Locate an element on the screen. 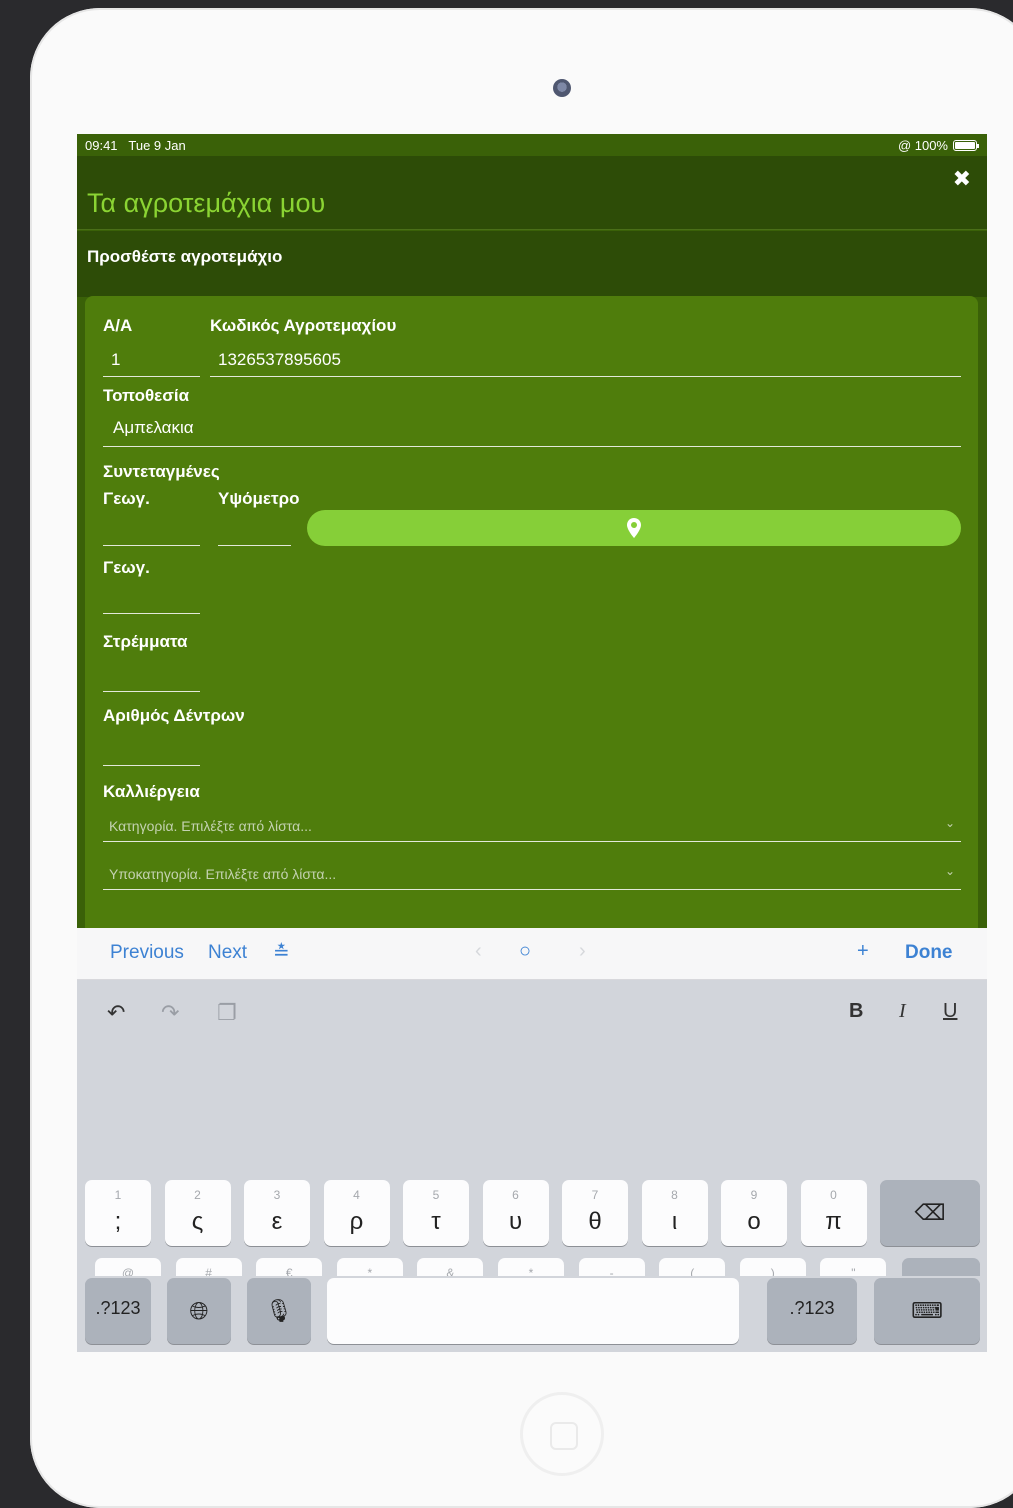  key-row1-8: 9ο is located at coordinates (754, 1213).